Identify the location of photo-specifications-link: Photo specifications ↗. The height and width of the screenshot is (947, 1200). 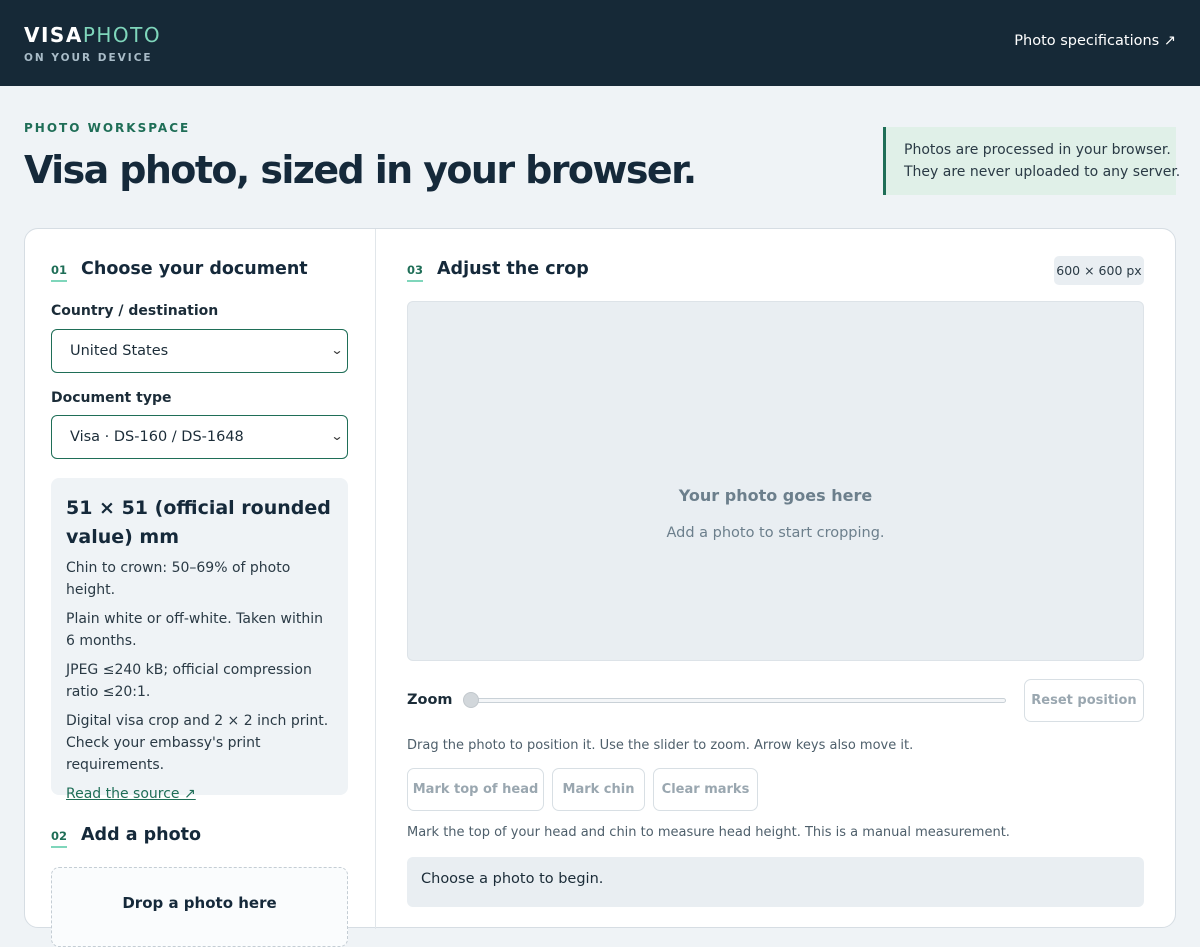
(1095, 41).